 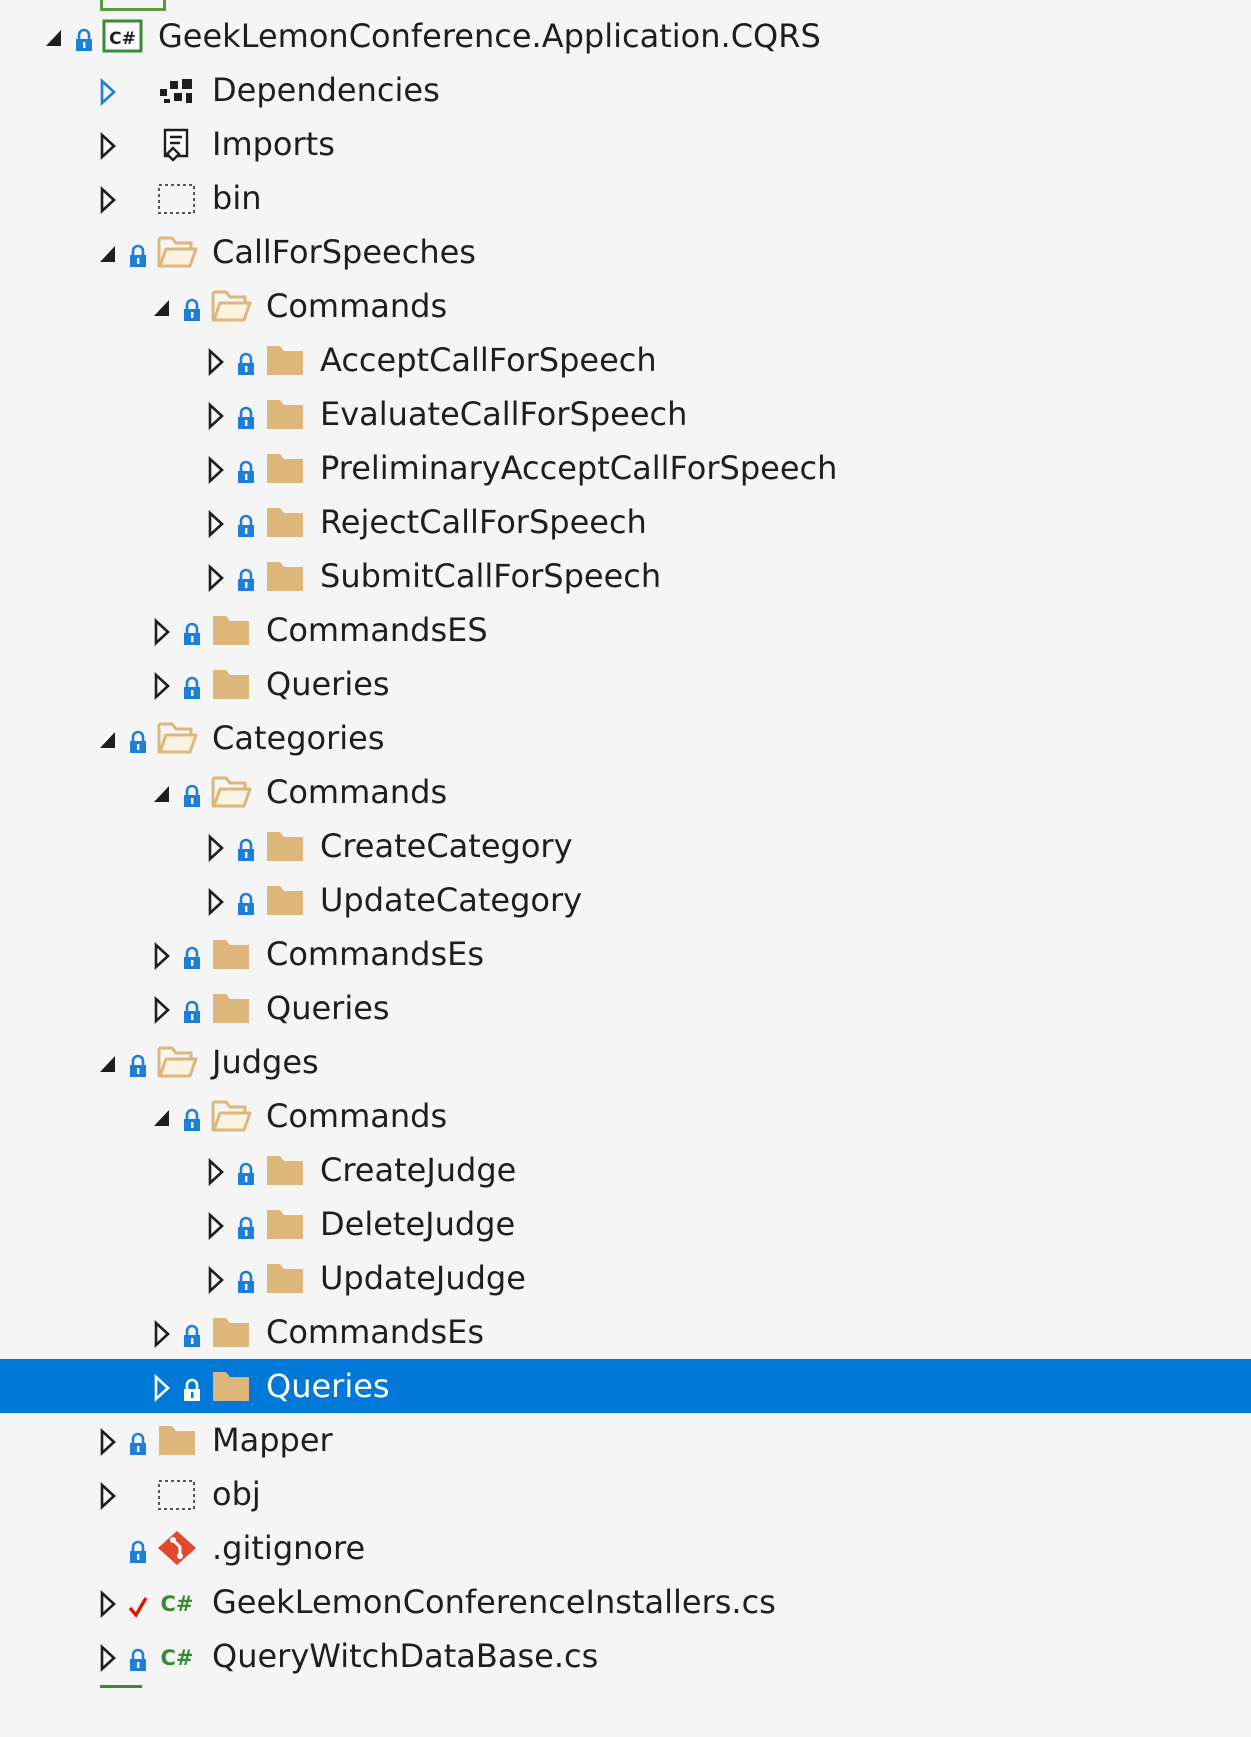 I want to click on tree-item: CommandsES, so click(x=625, y=630).